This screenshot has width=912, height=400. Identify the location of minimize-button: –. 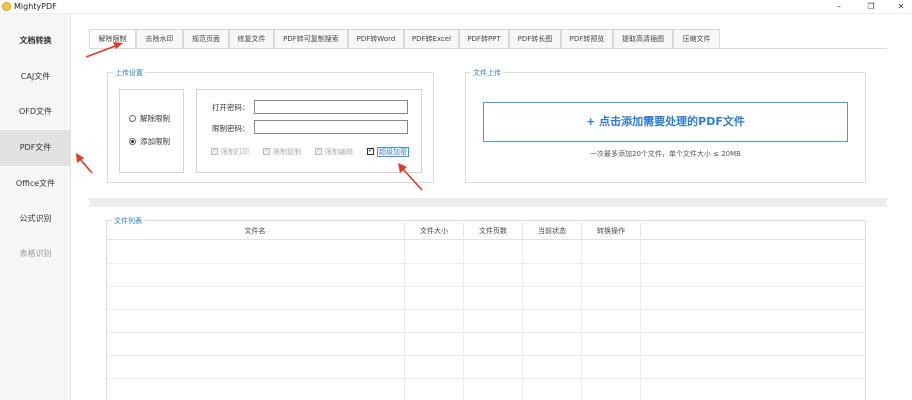
(839, 6).